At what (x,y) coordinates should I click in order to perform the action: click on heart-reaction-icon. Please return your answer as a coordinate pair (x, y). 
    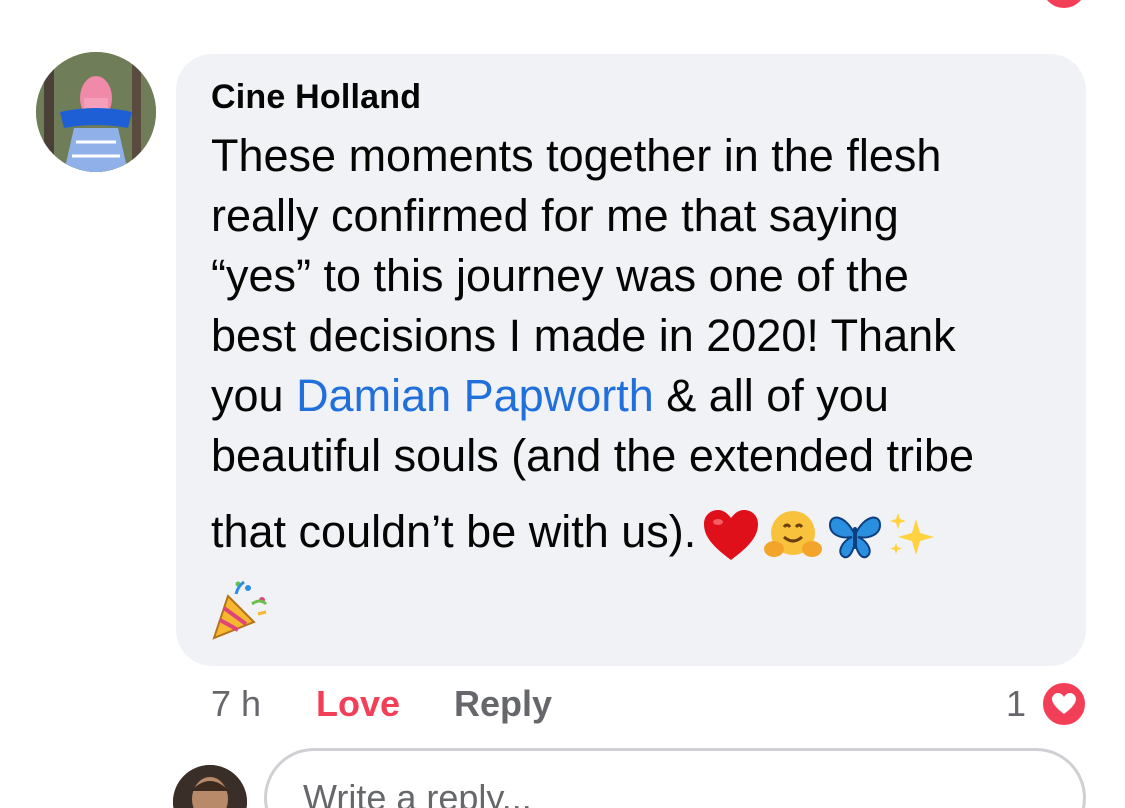
    Looking at the image, I should click on (1064, 704).